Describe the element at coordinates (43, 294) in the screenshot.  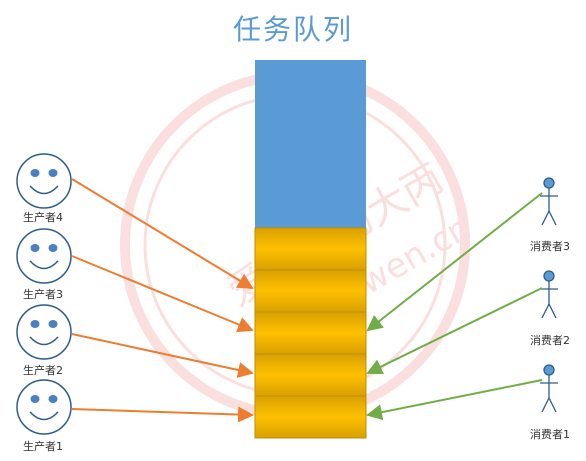
I see `producer-label: 生产者3` at that location.